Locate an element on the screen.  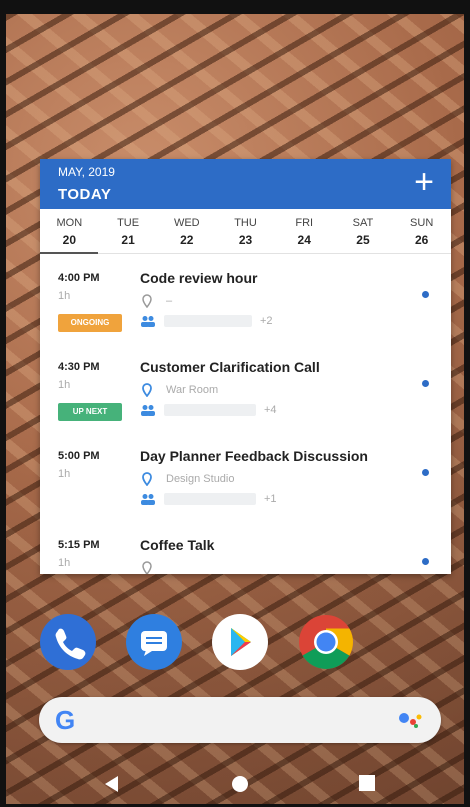
event-attendees: +4 is located at coordinates (208, 410).